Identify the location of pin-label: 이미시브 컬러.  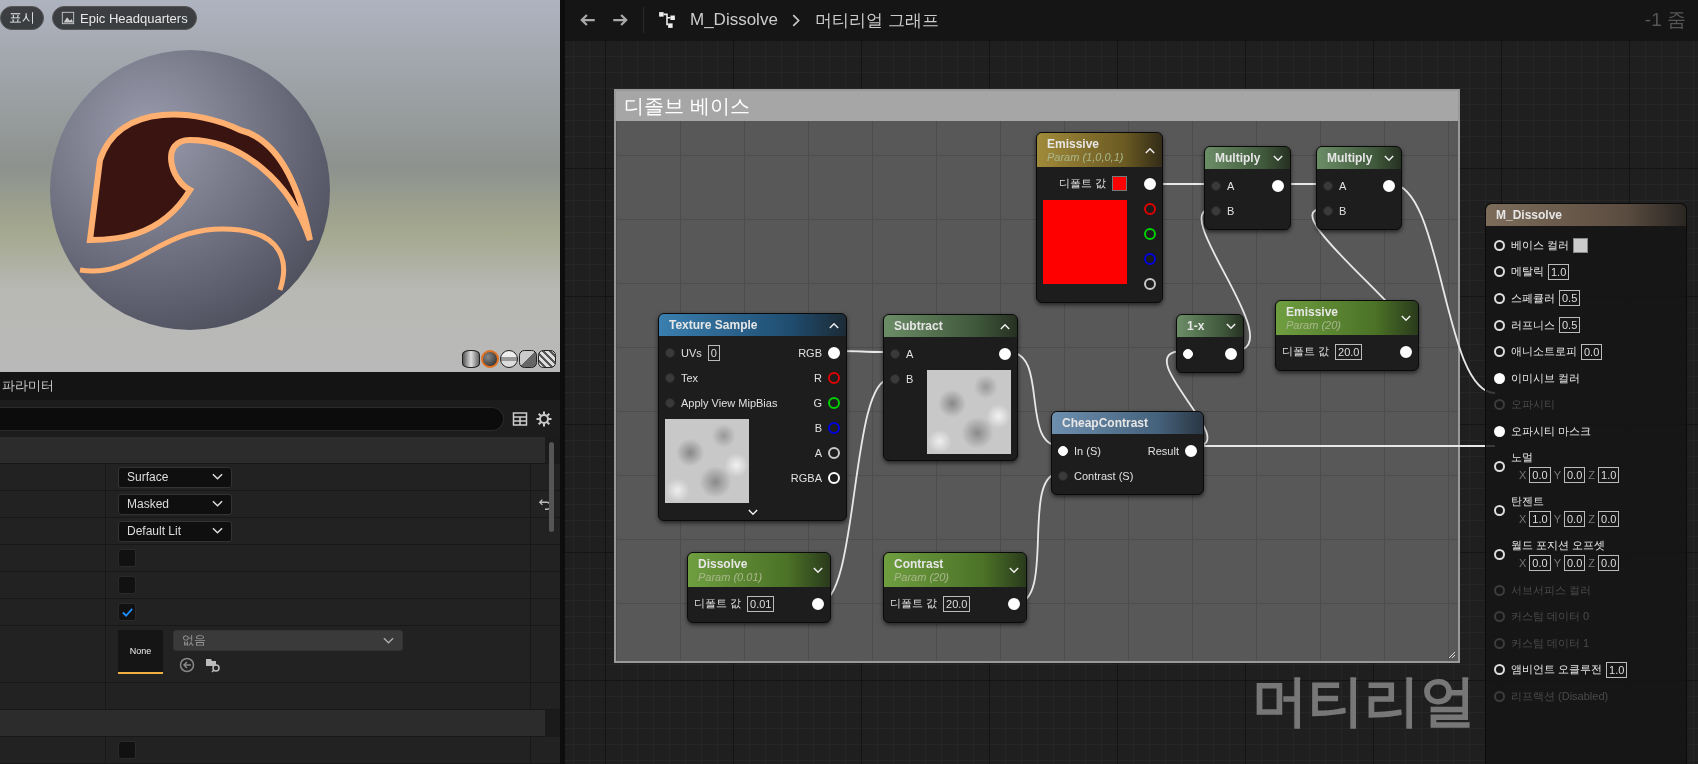
(1546, 378).